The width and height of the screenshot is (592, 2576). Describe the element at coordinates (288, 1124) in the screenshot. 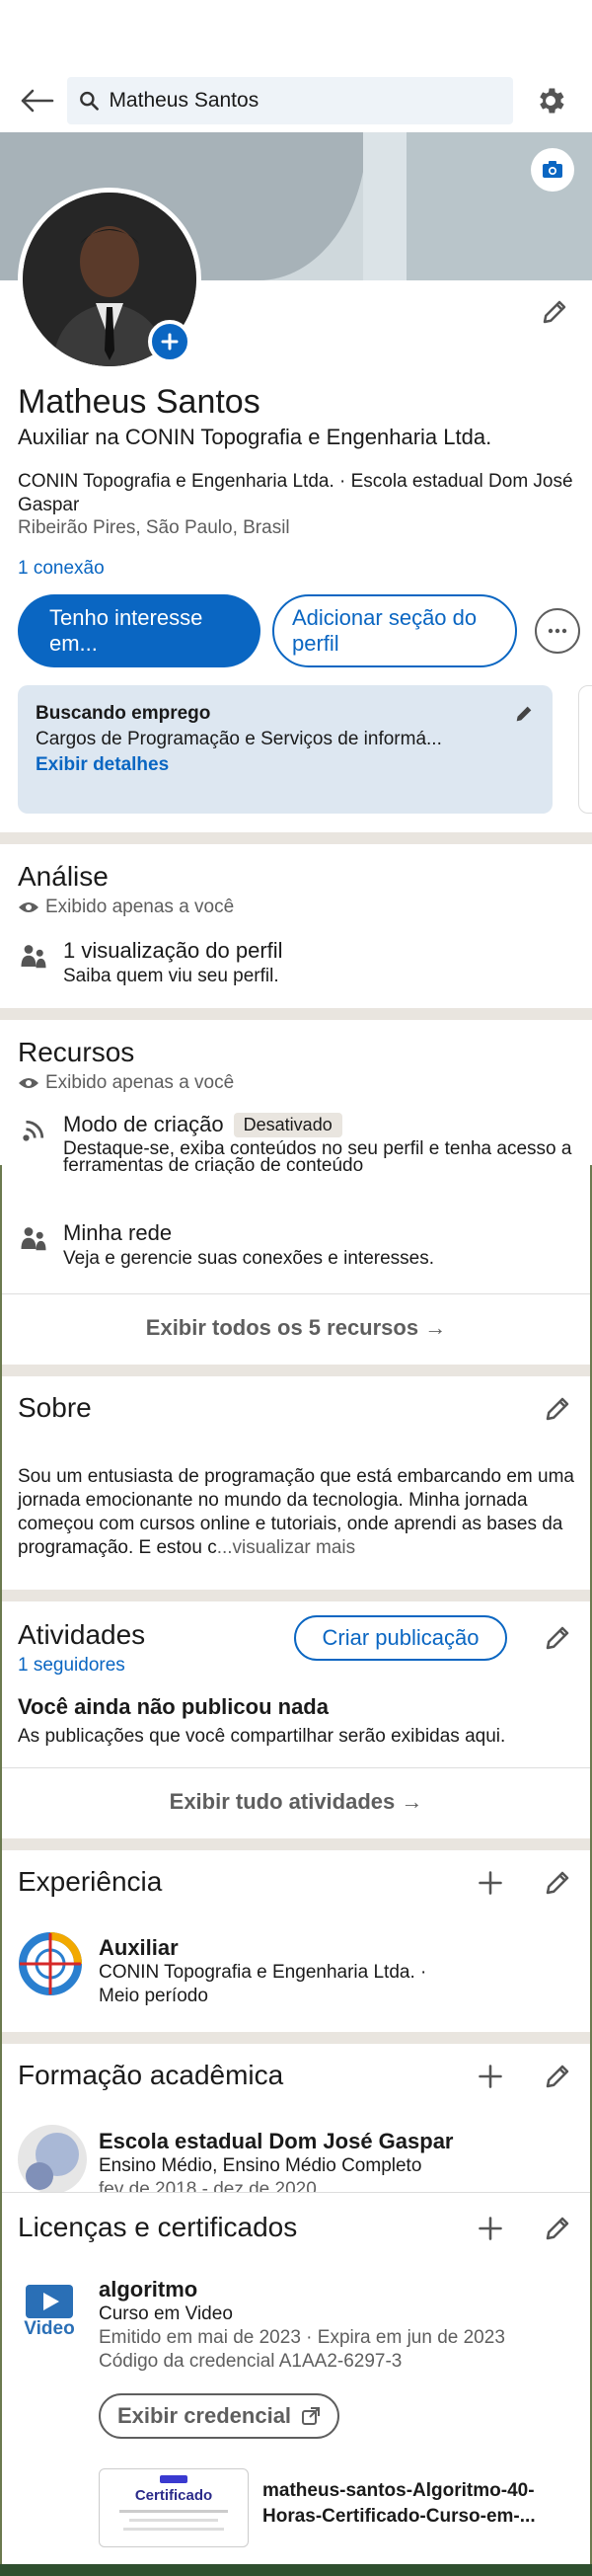

I see `creator-mode-badge: Desativado` at that location.